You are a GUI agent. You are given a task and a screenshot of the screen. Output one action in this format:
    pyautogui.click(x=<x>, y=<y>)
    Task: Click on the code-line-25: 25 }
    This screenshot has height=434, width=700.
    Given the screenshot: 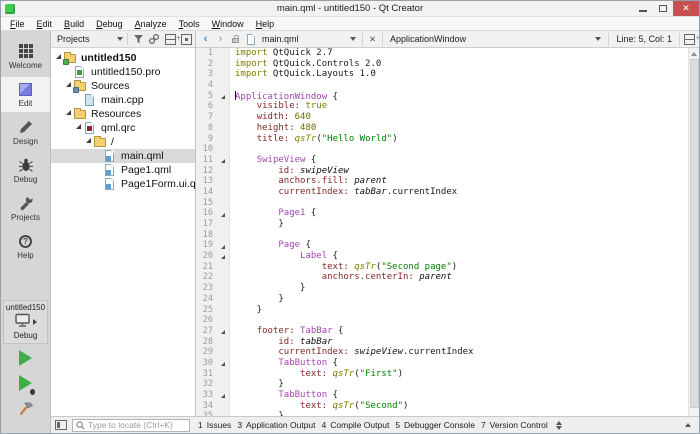 What is the action you would take?
    pyautogui.click(x=442, y=310)
    